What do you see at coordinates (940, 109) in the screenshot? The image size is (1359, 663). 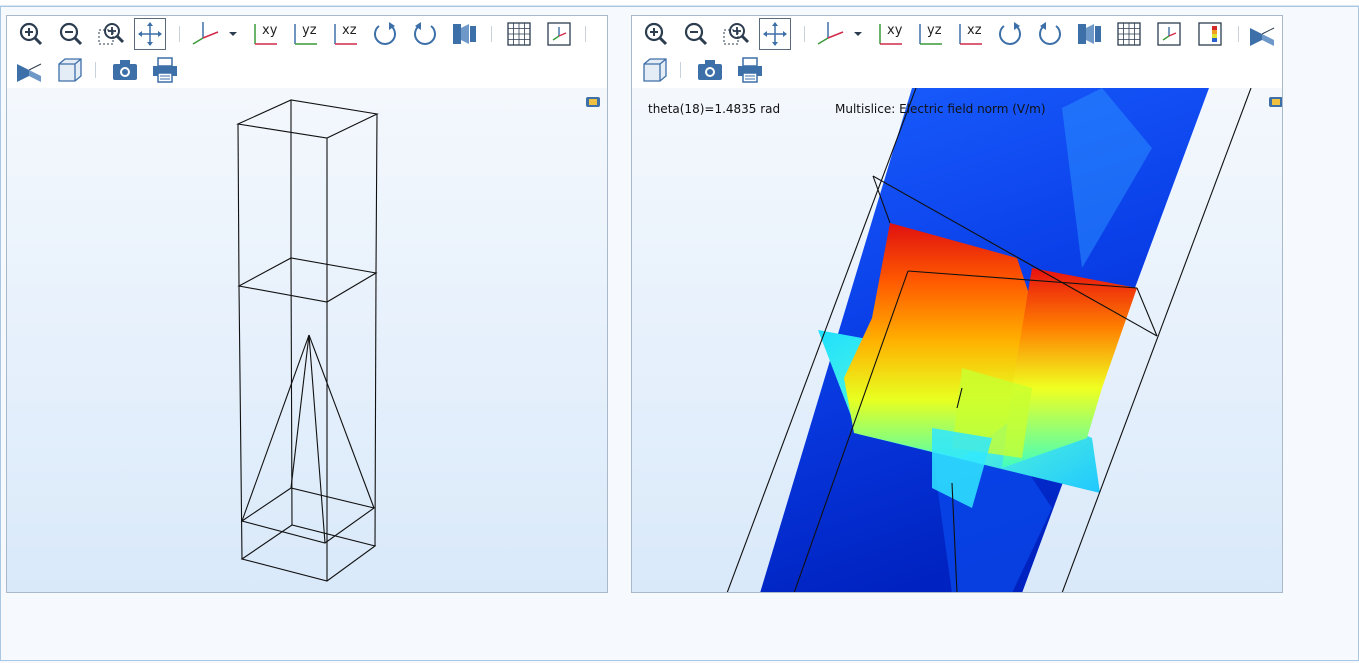 I see `plot-title-label: Multislice: Electric field norm (V/m)` at bounding box center [940, 109].